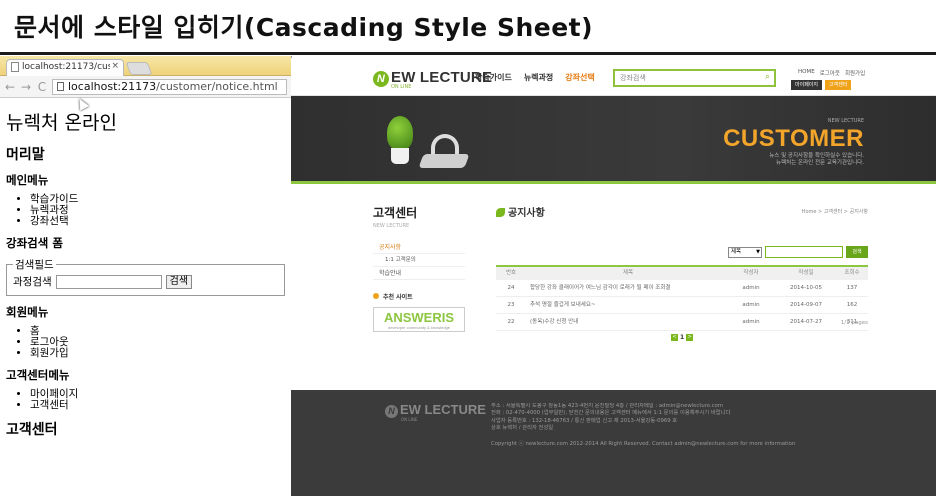 Image resolution: width=936 pixels, height=496 pixels. I want to click on section-header: 공지사항 Home > 고객센터 > 공지사항, so click(682, 204).